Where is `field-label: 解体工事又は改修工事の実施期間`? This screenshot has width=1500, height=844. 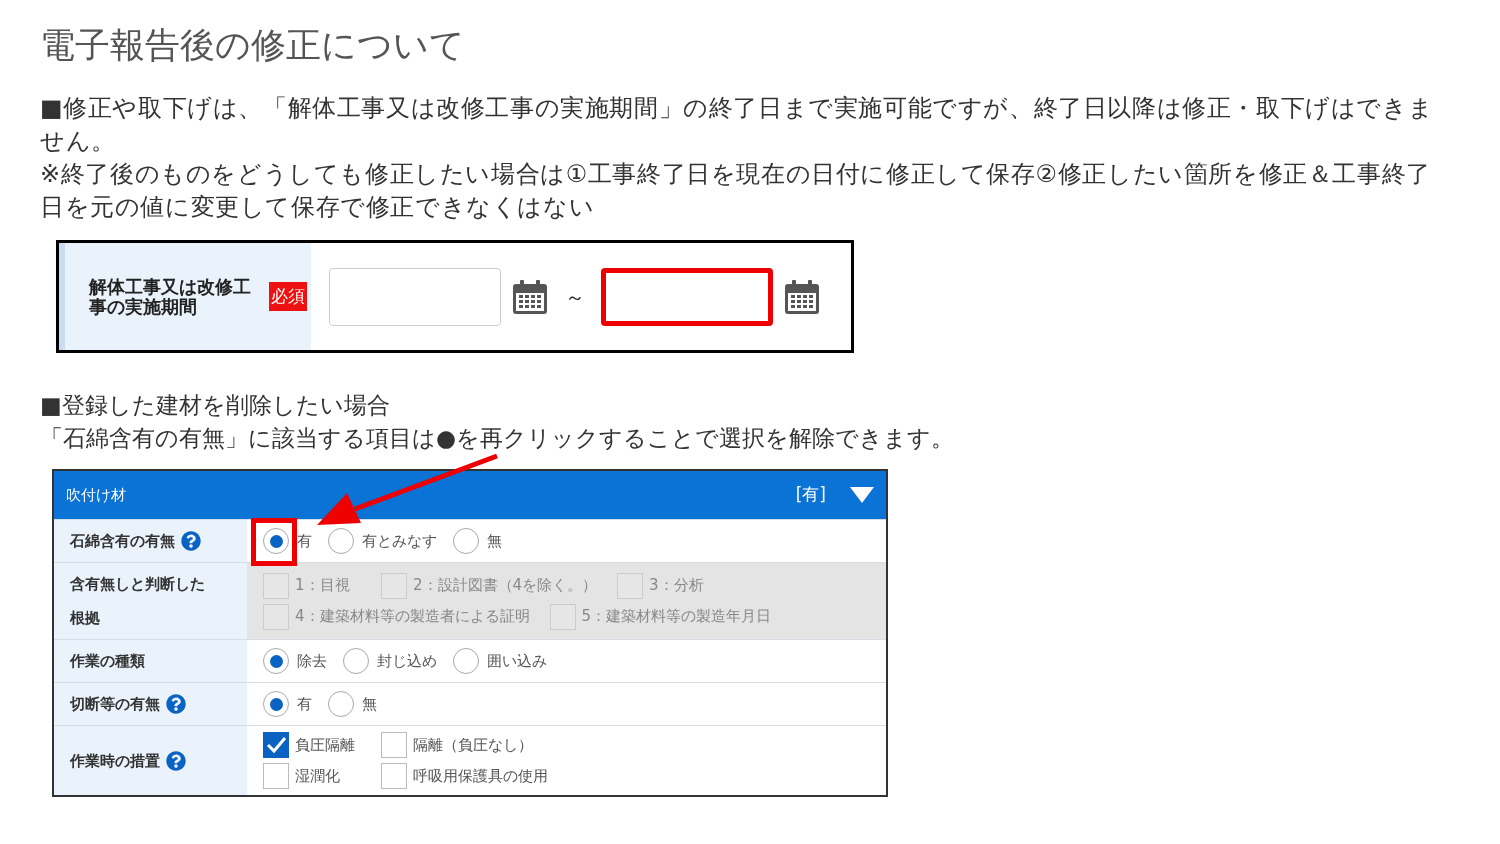
field-label: 解体工事又は改修工事の実施期間 is located at coordinates (170, 296).